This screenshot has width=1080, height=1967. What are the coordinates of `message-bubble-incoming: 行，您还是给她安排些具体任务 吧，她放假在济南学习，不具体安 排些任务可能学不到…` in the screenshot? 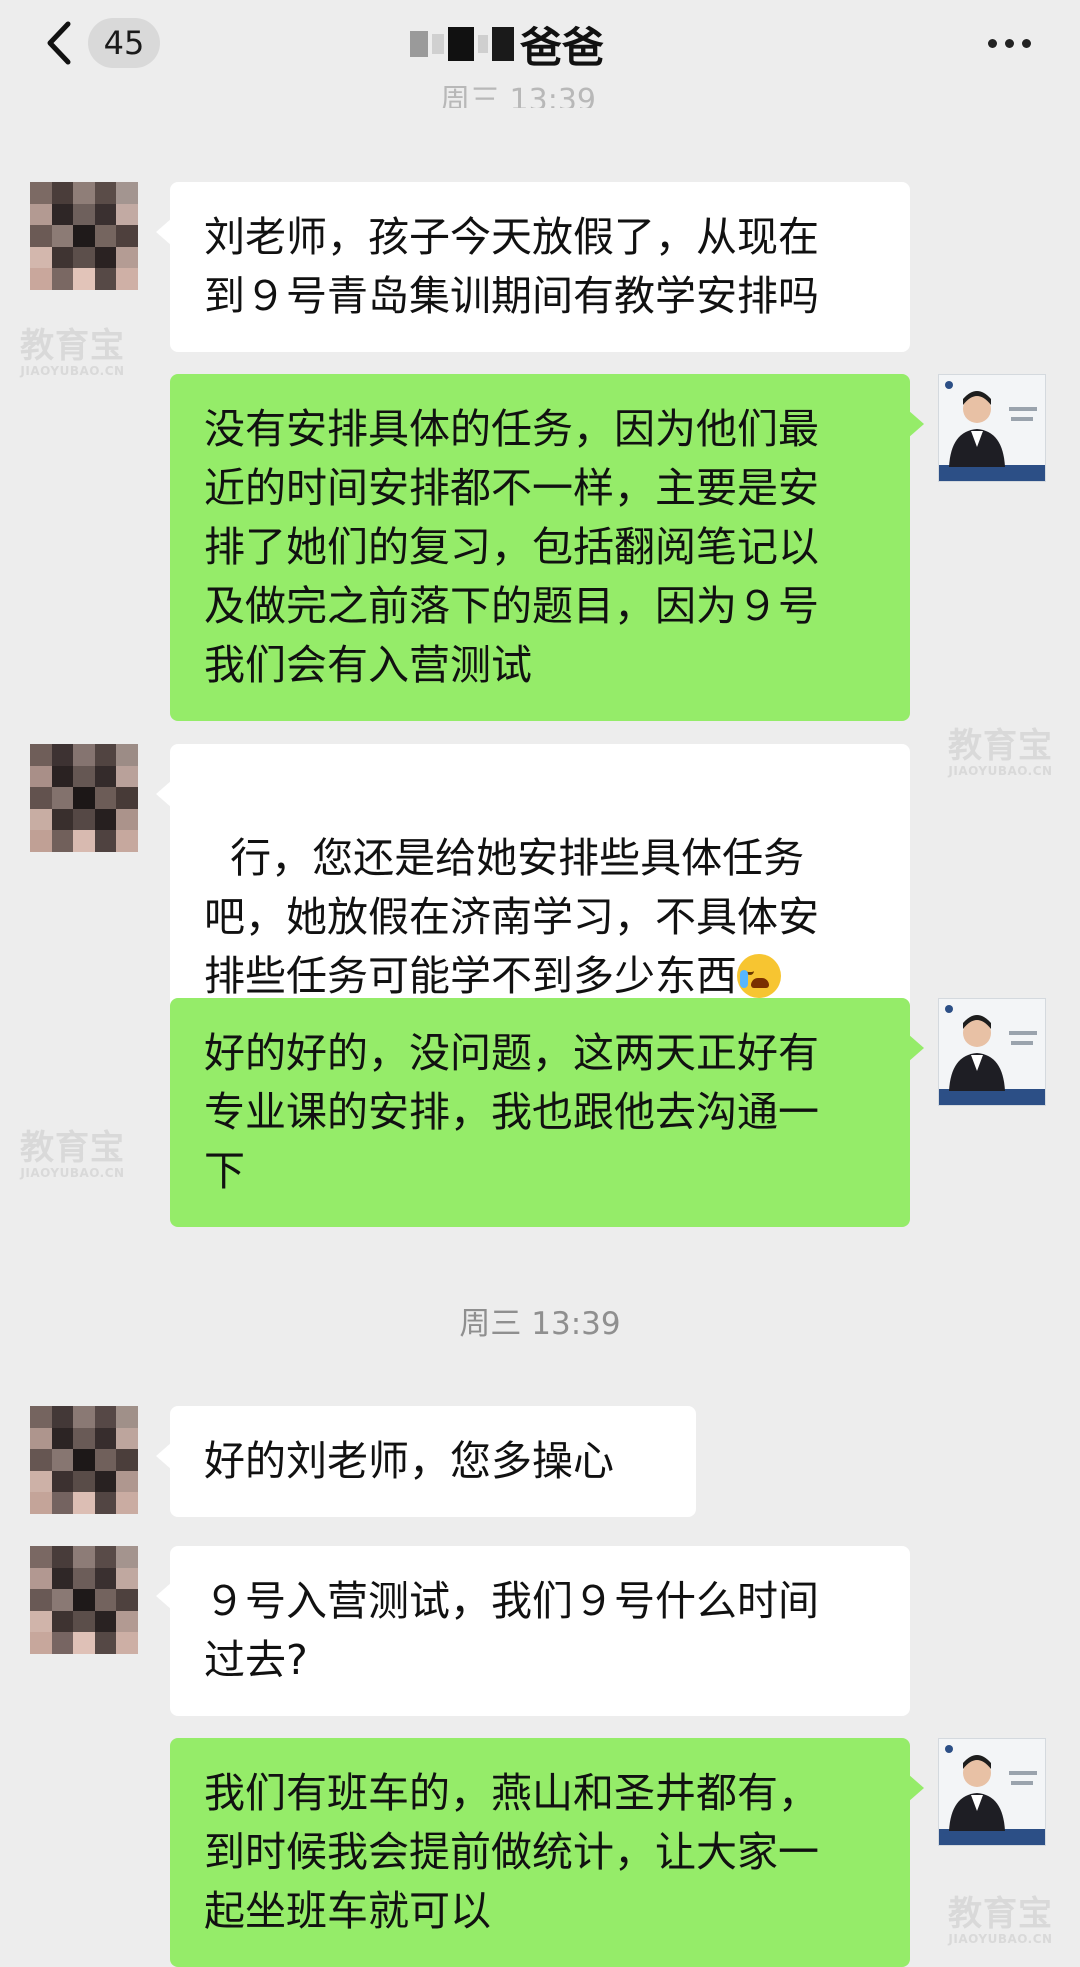 It's located at (533, 888).